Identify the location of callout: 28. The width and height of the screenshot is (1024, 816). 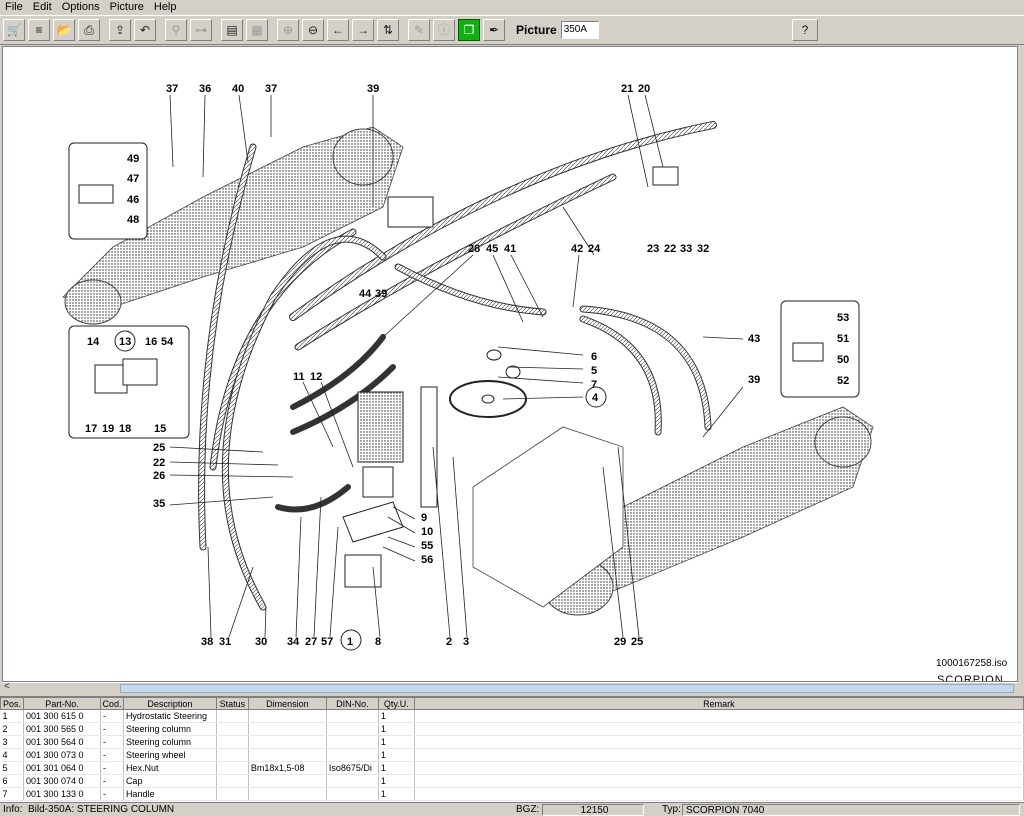
(474, 249).